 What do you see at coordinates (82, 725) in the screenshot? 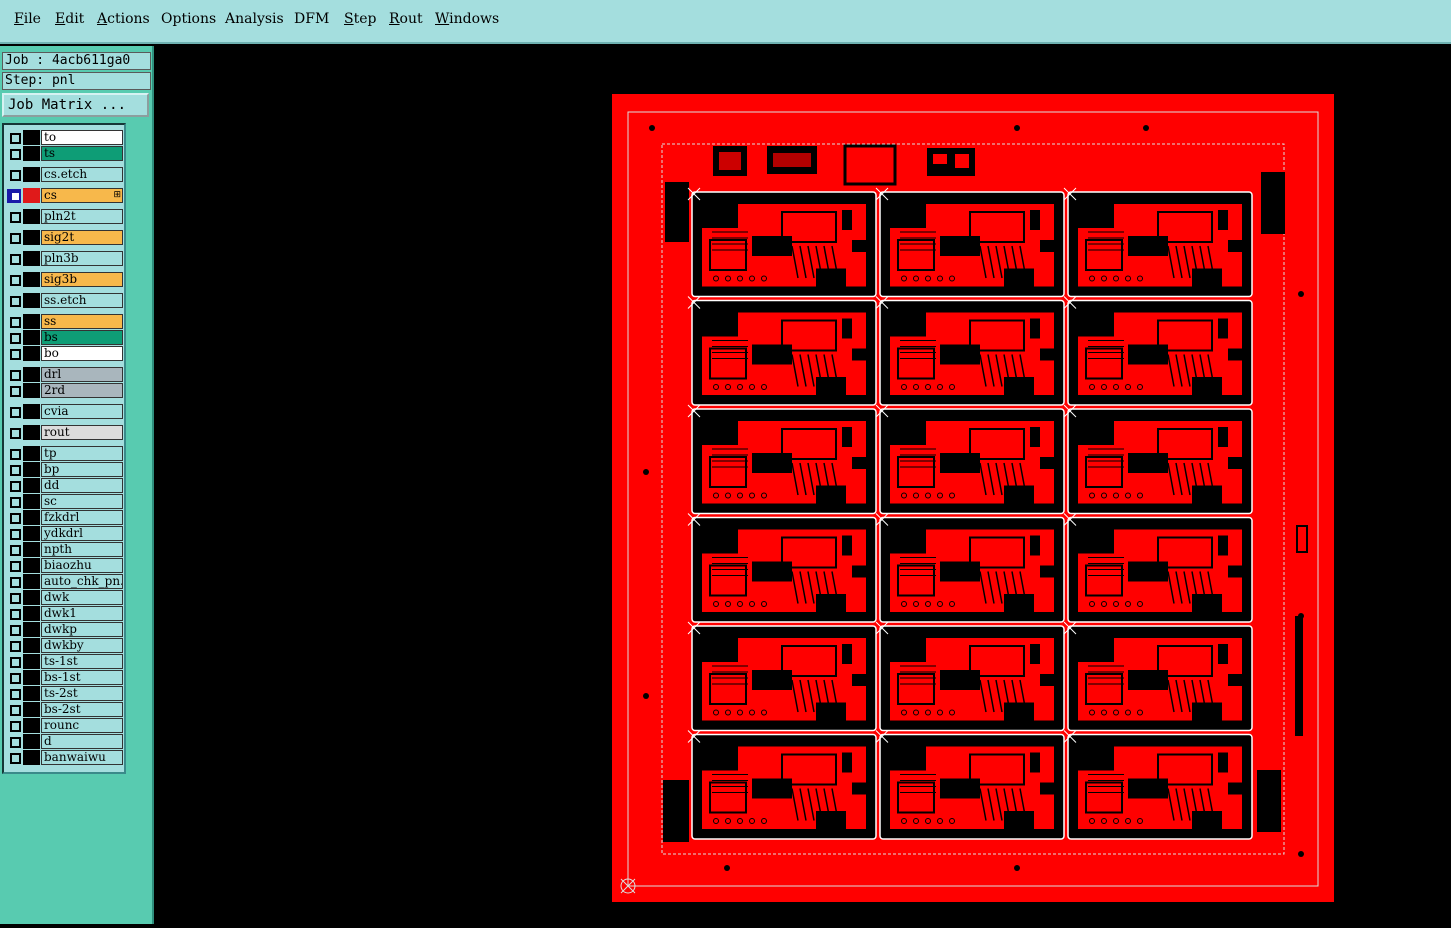
I see `layer-name-label: rounc` at bounding box center [82, 725].